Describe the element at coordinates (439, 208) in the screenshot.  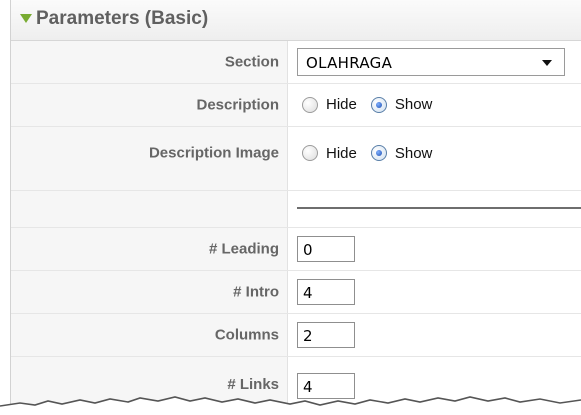
I see `divider-line` at that location.